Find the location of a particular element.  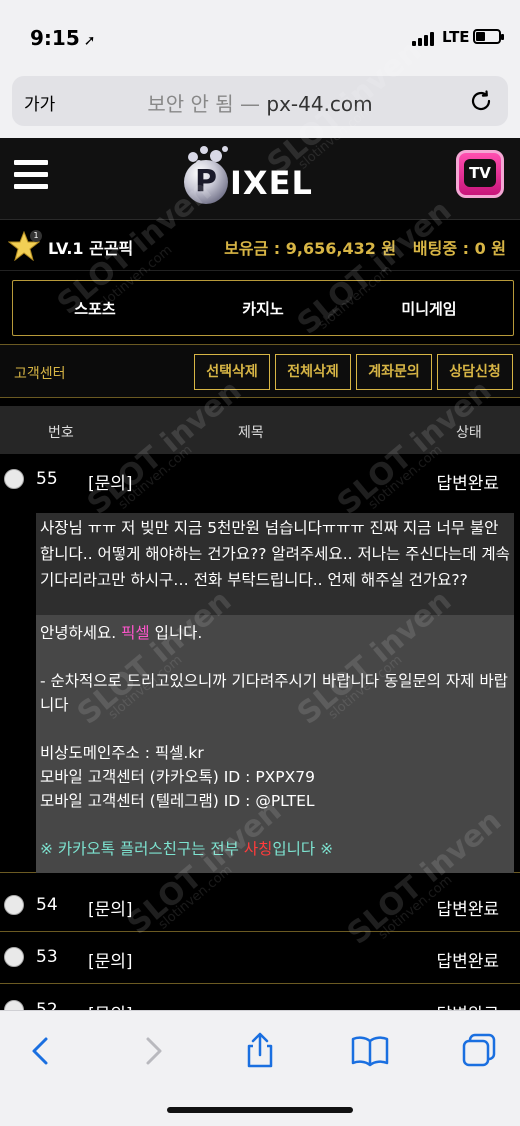

answer-greeting: 안녕하세요. 픽셀 입니다. is located at coordinates (275, 633).